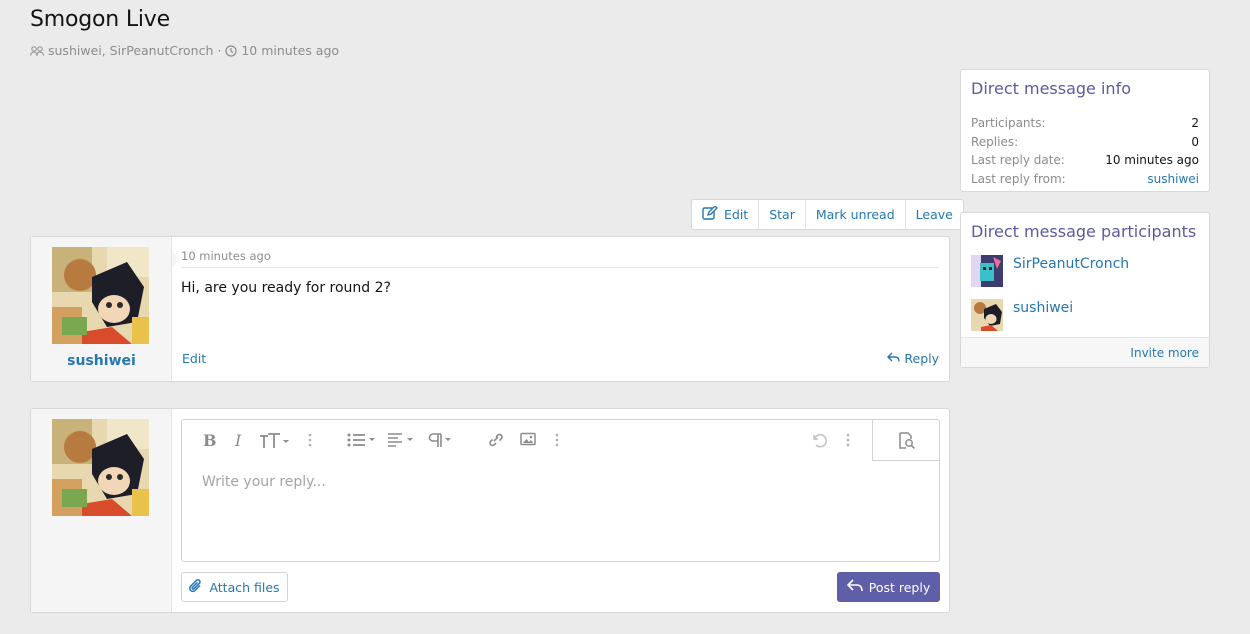 This screenshot has width=1250, height=634. What do you see at coordinates (1018, 178) in the screenshot?
I see `info-label: Last reply from:` at bounding box center [1018, 178].